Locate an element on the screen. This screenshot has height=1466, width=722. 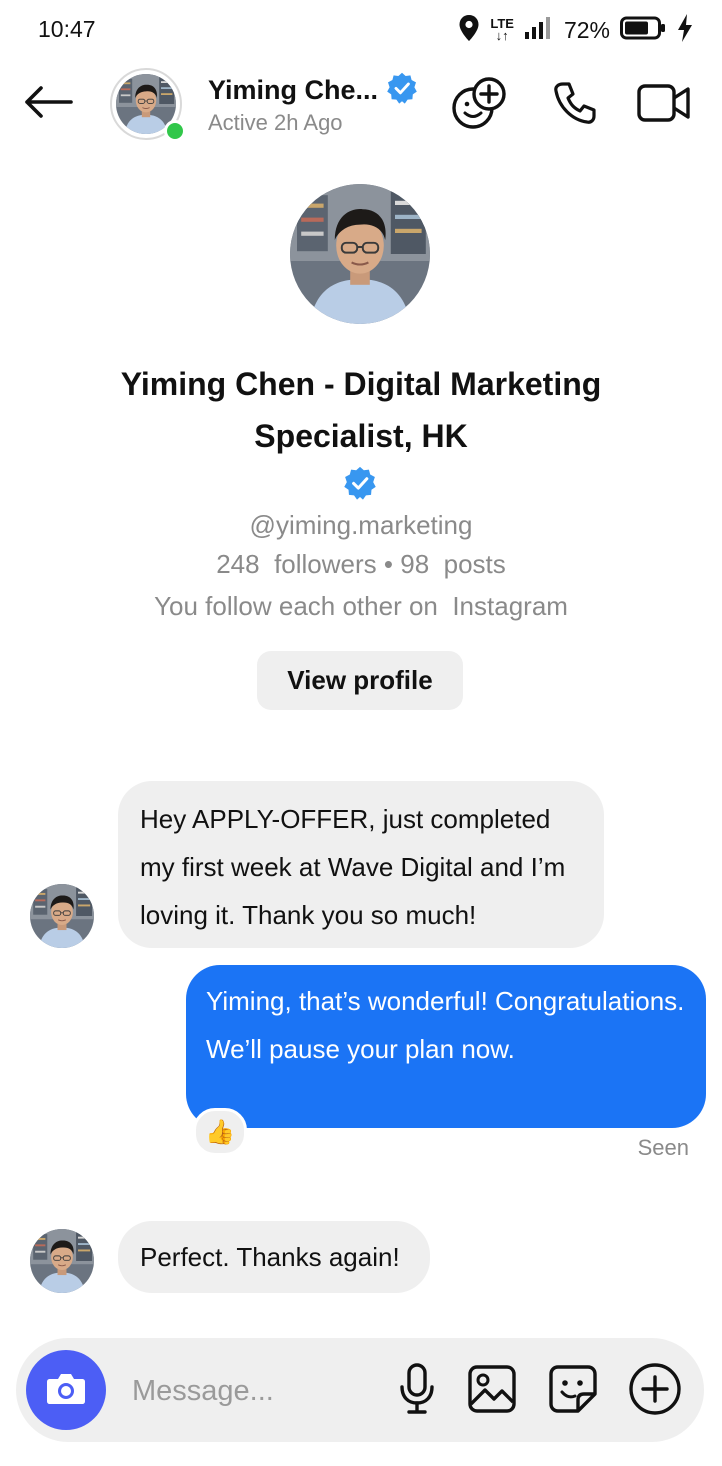
mutual-text: You follow each other on is located at coordinates (296, 606).